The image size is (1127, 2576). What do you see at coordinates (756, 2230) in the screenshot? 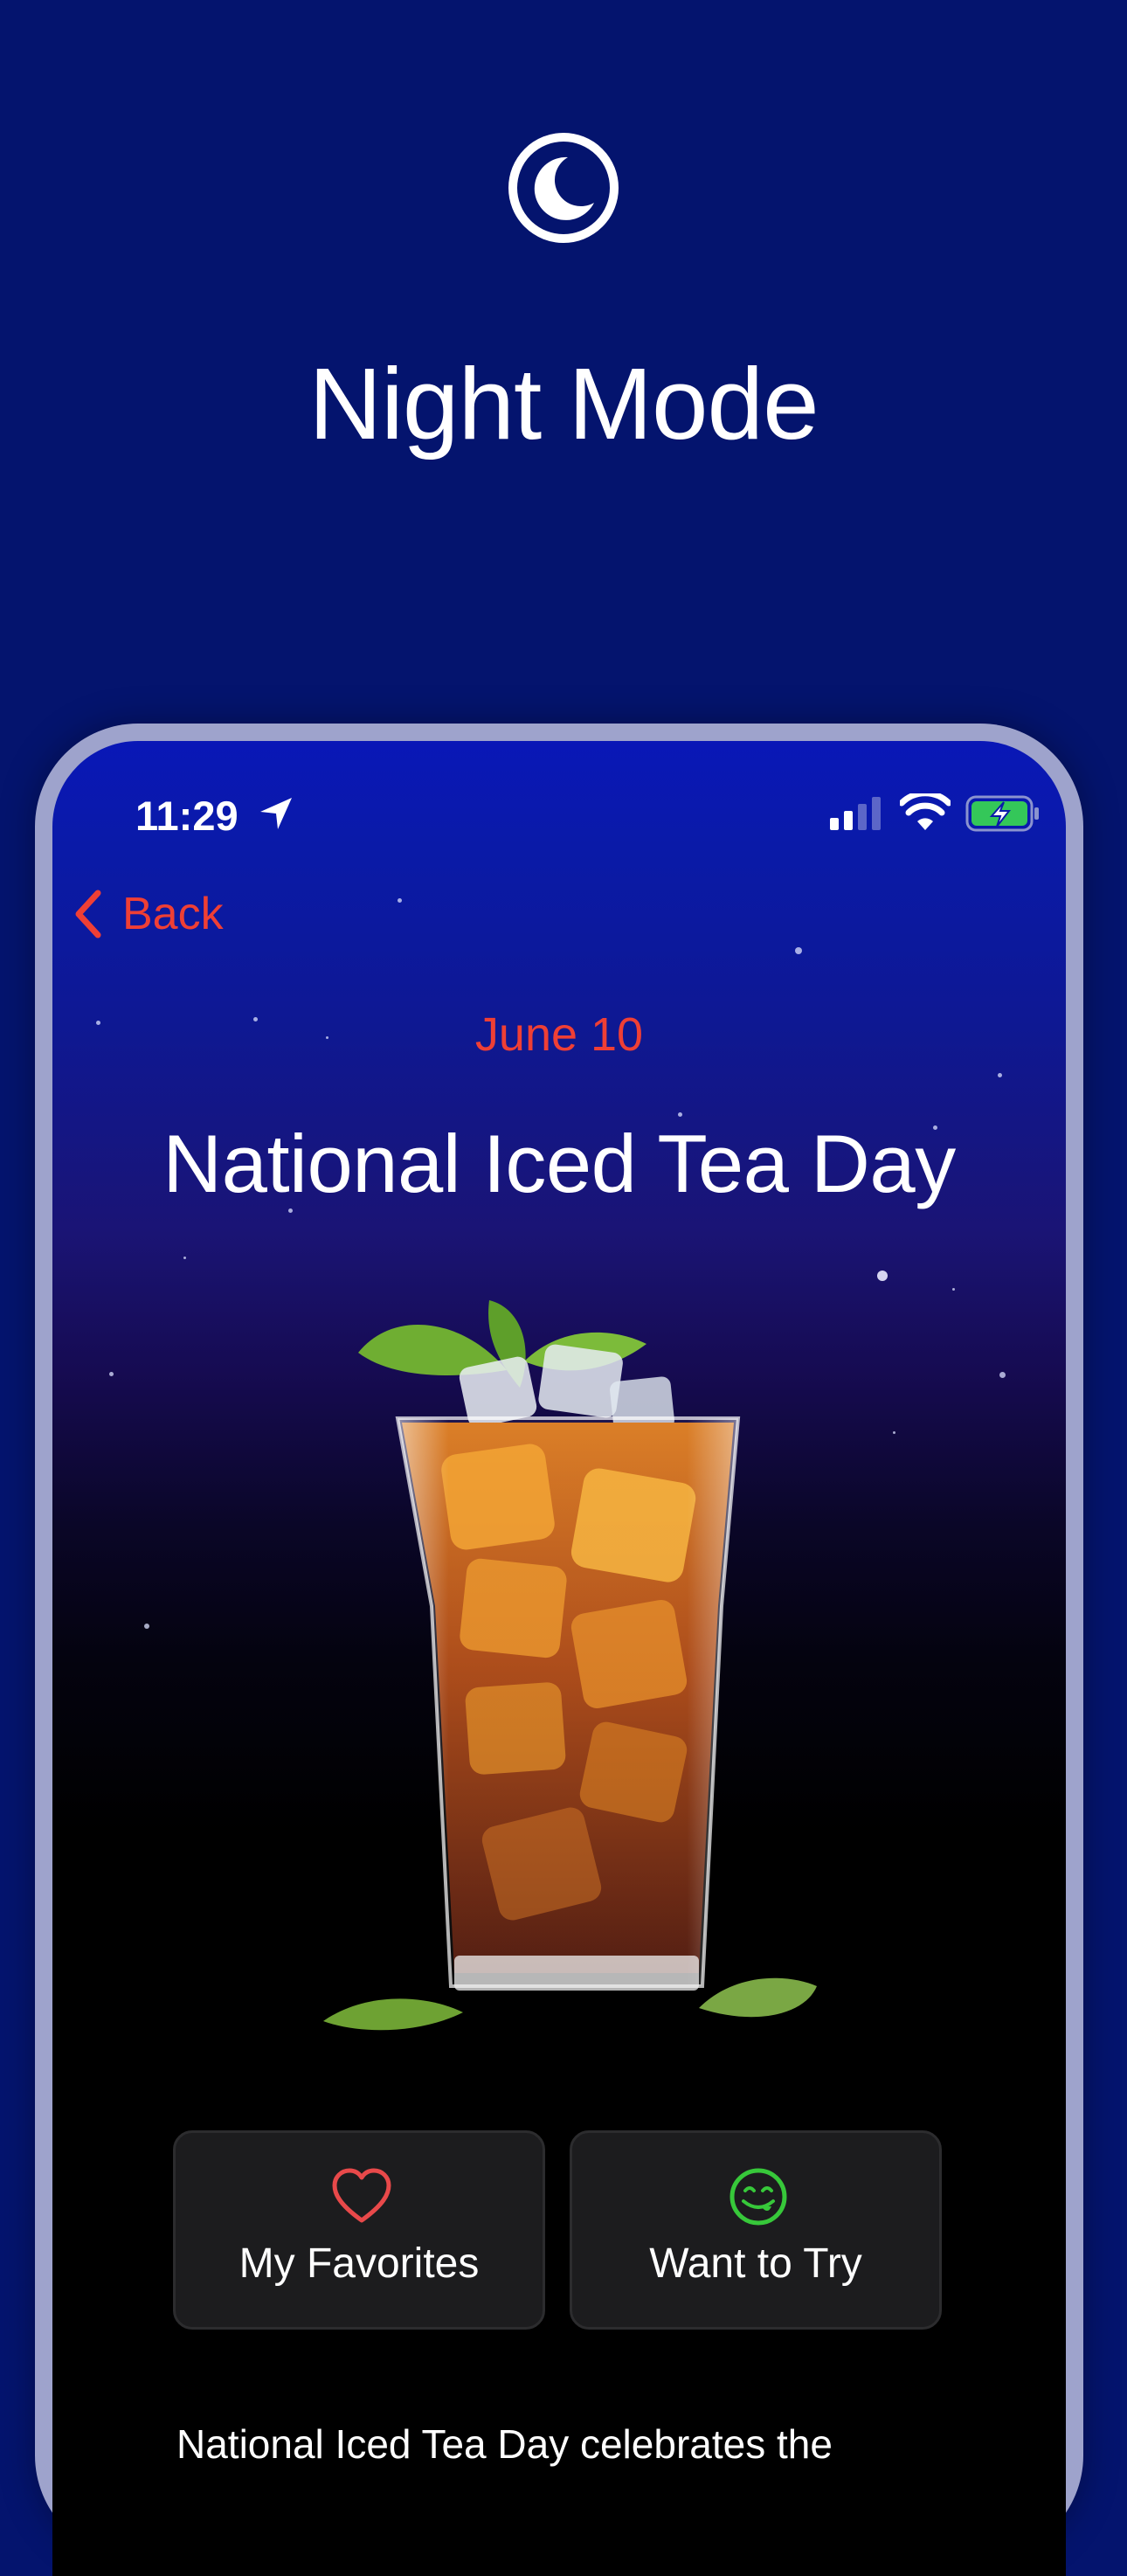
I see `want-to-try-button: Want to Try` at bounding box center [756, 2230].